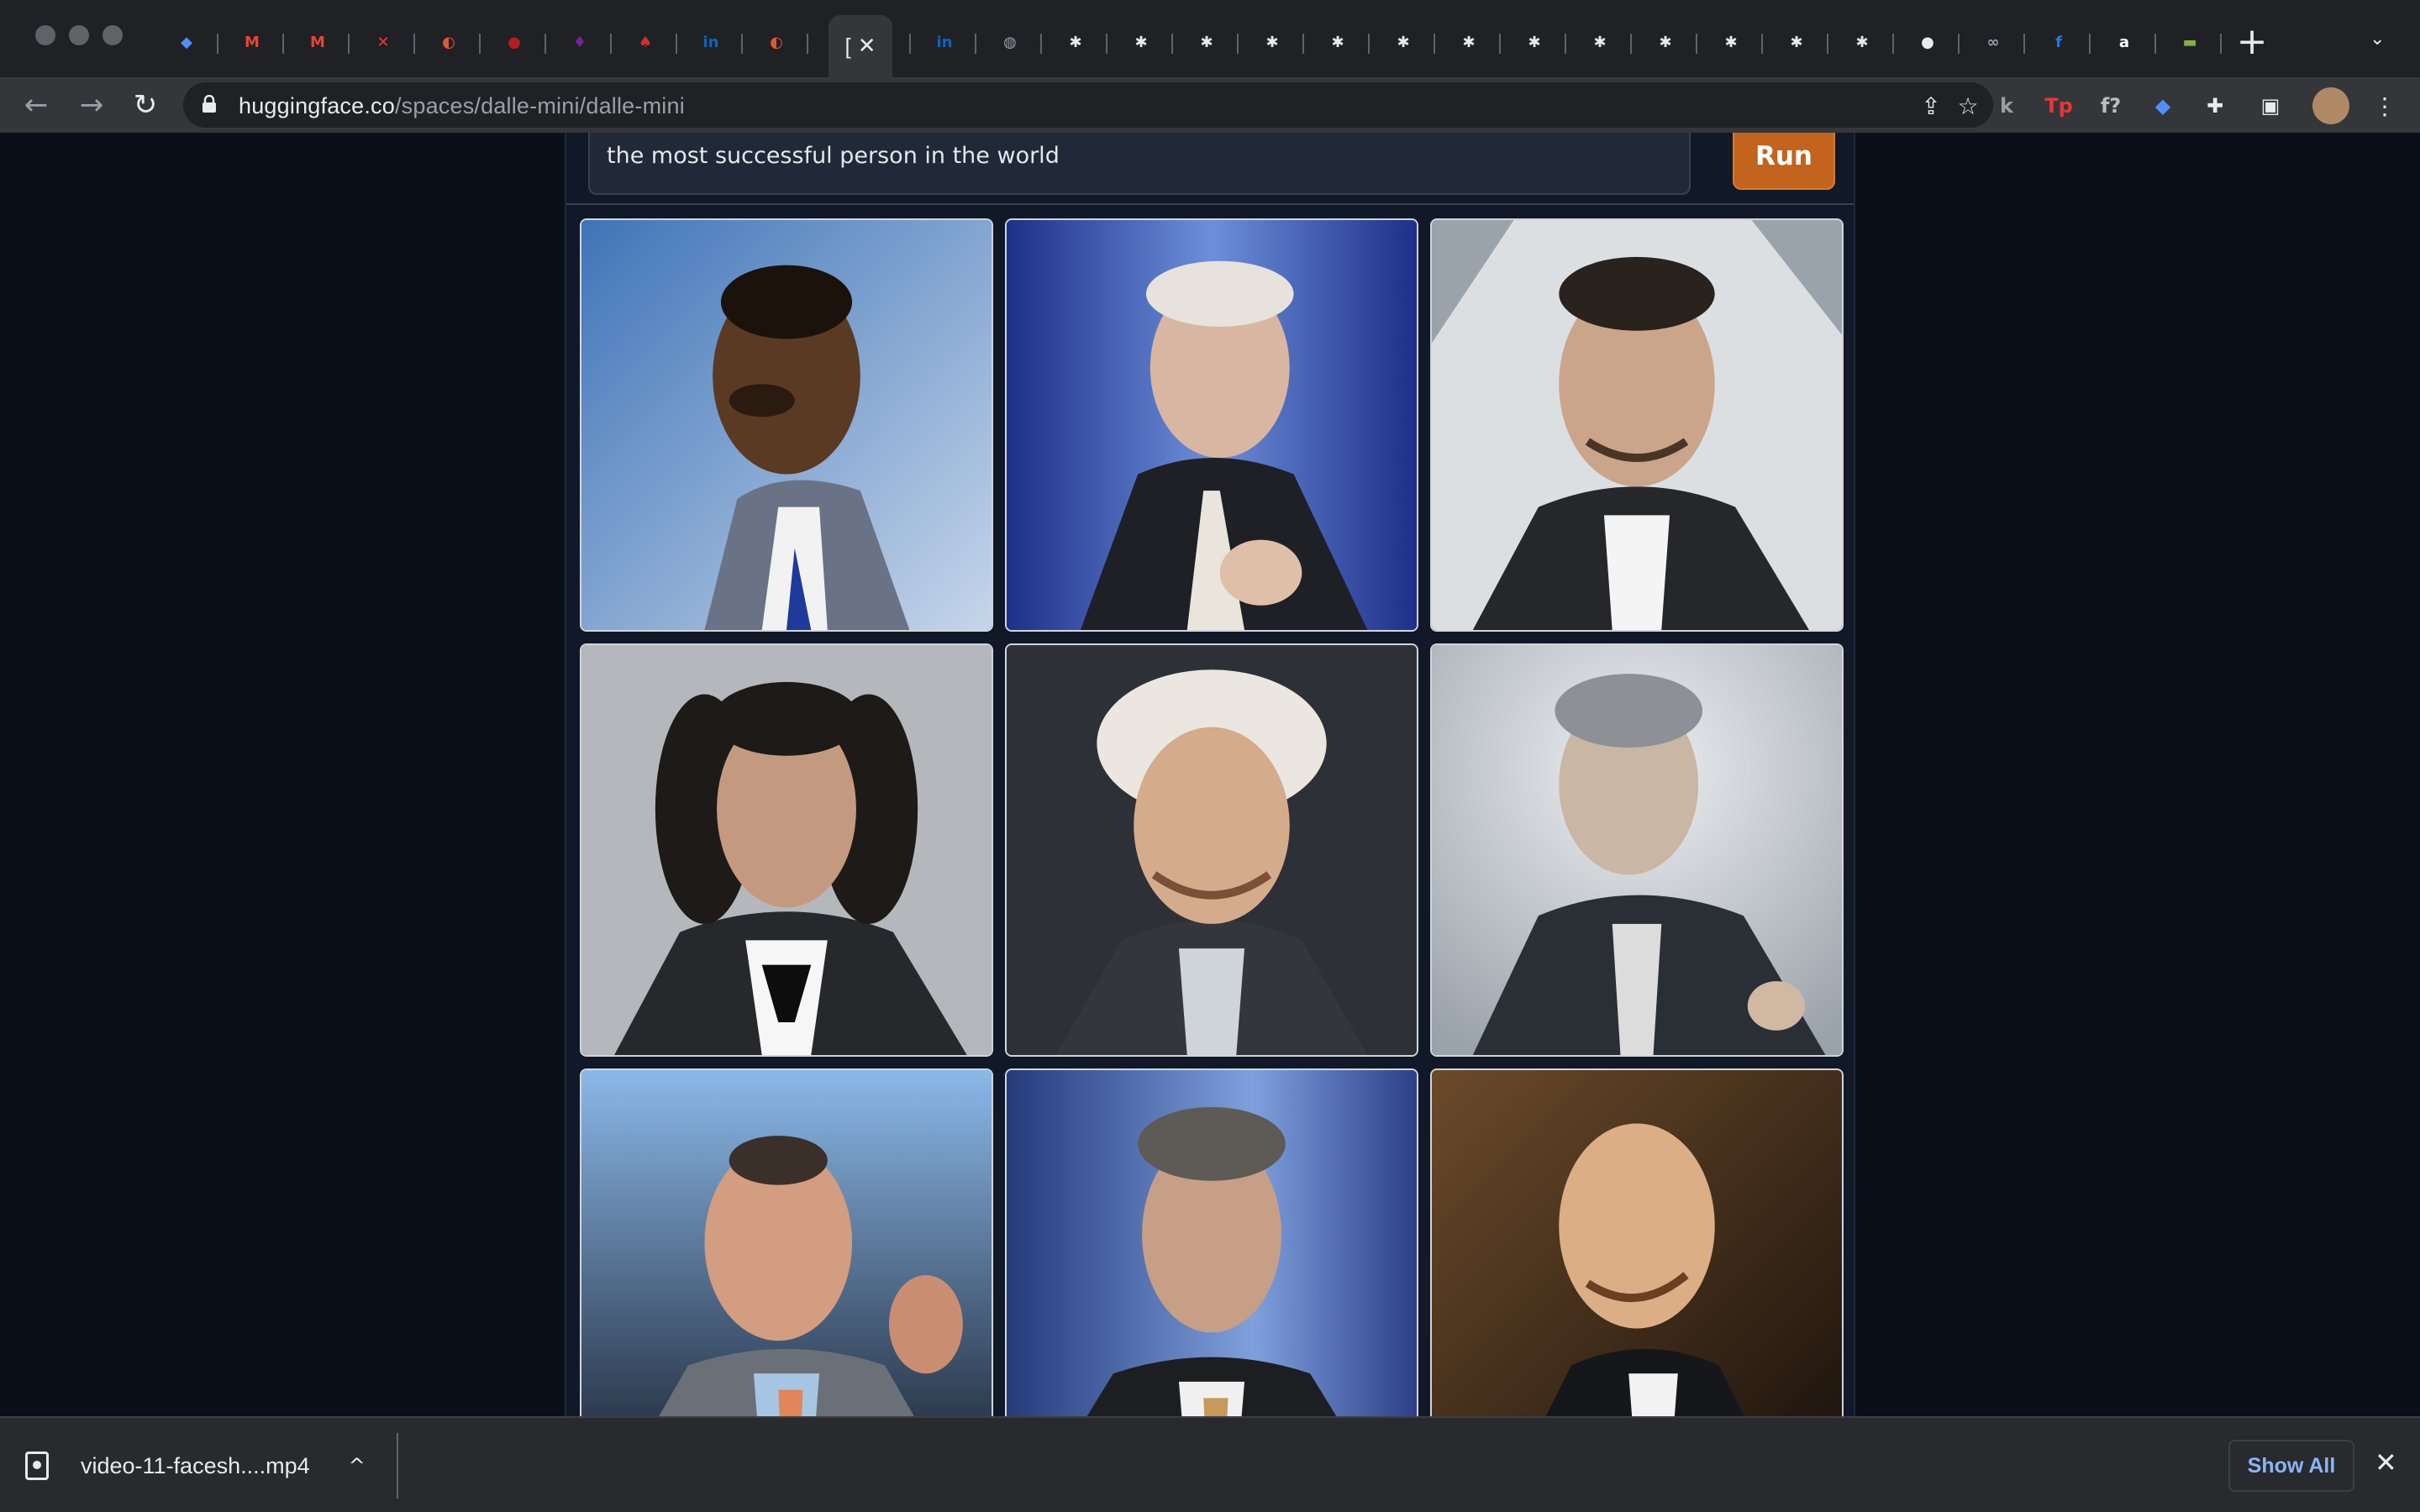  I want to click on lock-icon, so click(210, 104).